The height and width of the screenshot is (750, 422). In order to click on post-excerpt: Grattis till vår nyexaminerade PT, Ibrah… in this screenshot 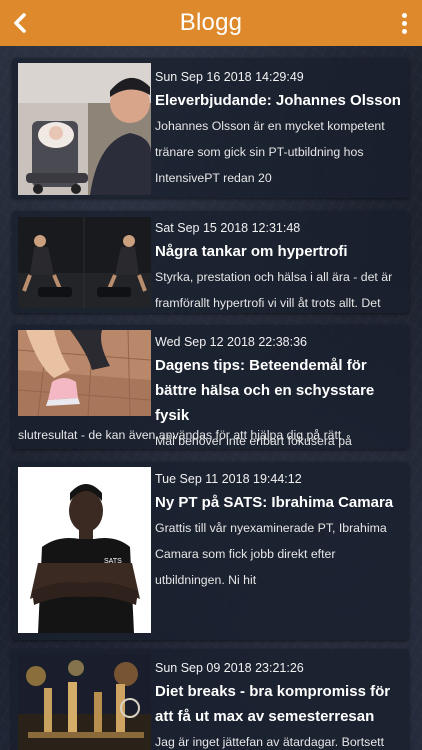, I will do `click(271, 554)`.